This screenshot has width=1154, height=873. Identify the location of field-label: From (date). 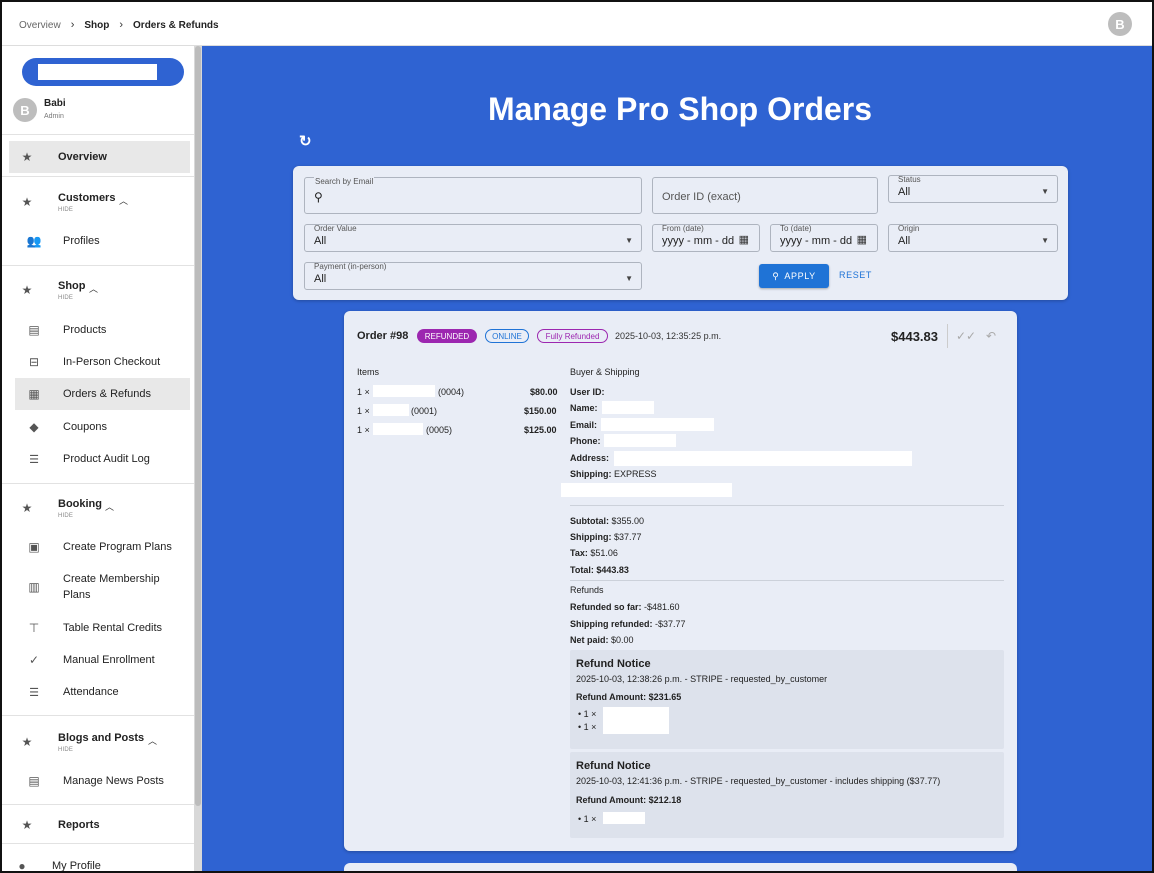
(683, 228).